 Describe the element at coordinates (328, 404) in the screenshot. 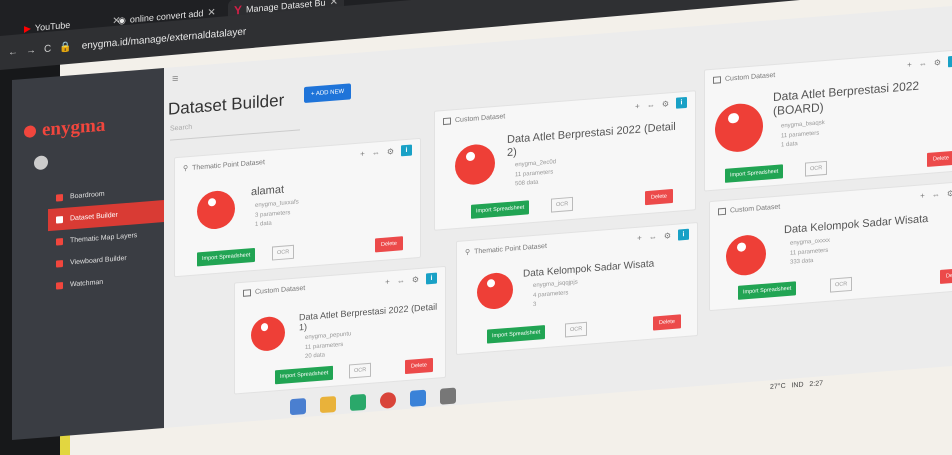

I see `folder-icon` at that location.